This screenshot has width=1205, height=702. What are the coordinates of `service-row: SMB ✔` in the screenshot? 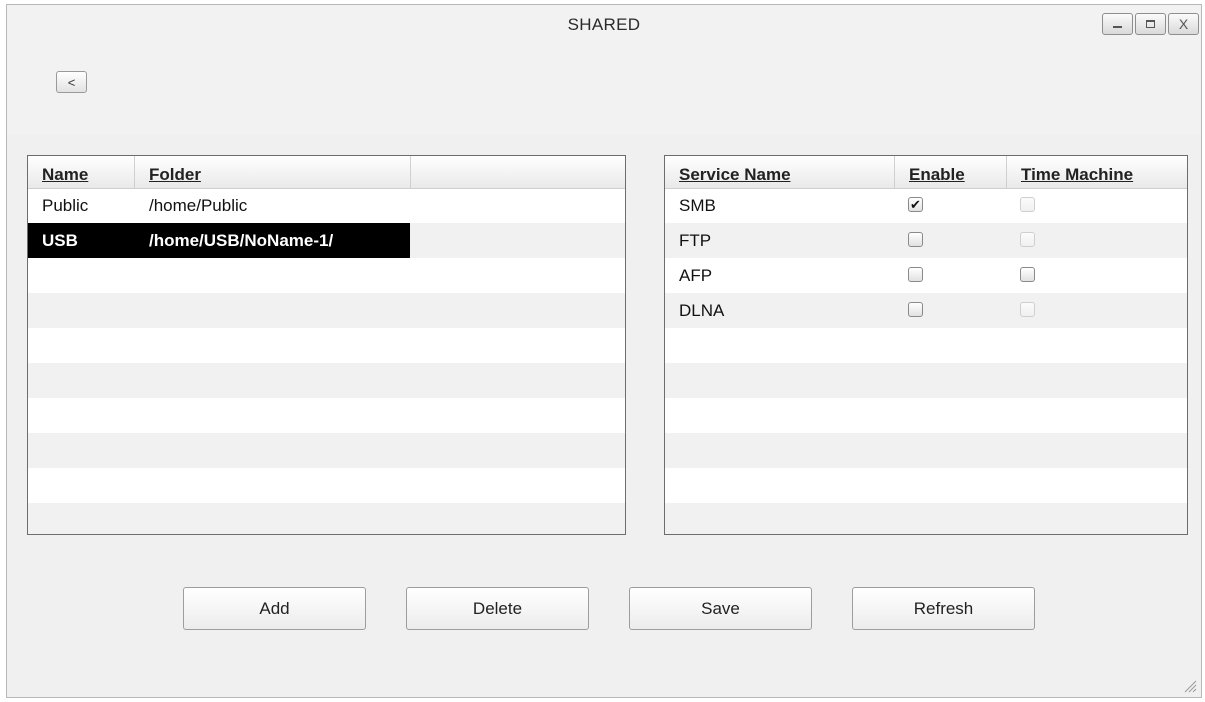 It's located at (926, 205).